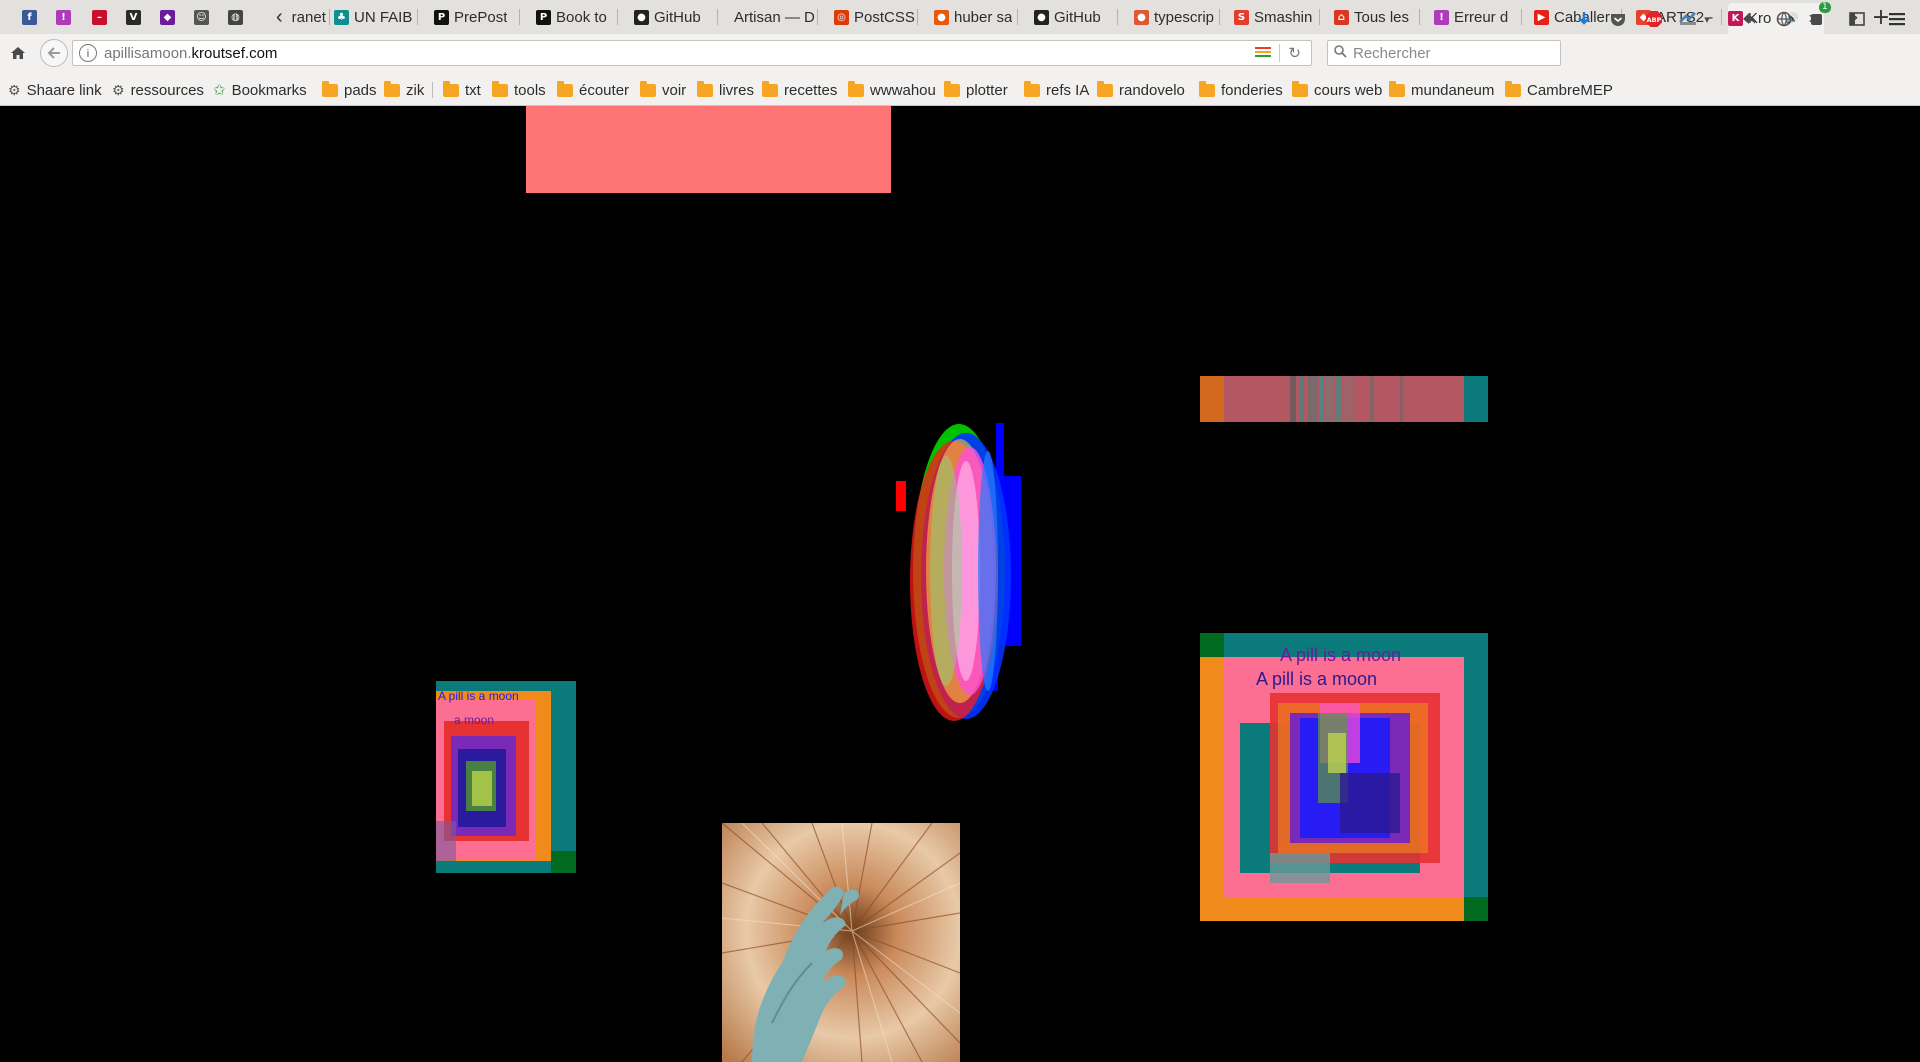 This screenshot has width=1920, height=1062. I want to click on tab: V, so click(135, 17).